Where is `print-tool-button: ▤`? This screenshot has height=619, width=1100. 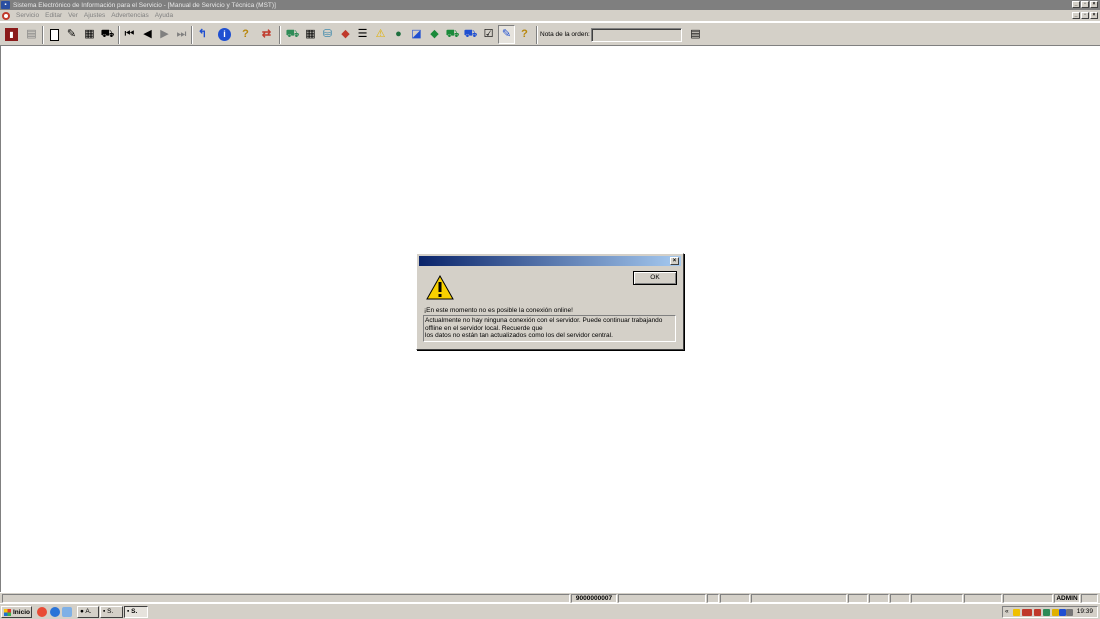
print-tool-button: ▤ is located at coordinates (31, 34).